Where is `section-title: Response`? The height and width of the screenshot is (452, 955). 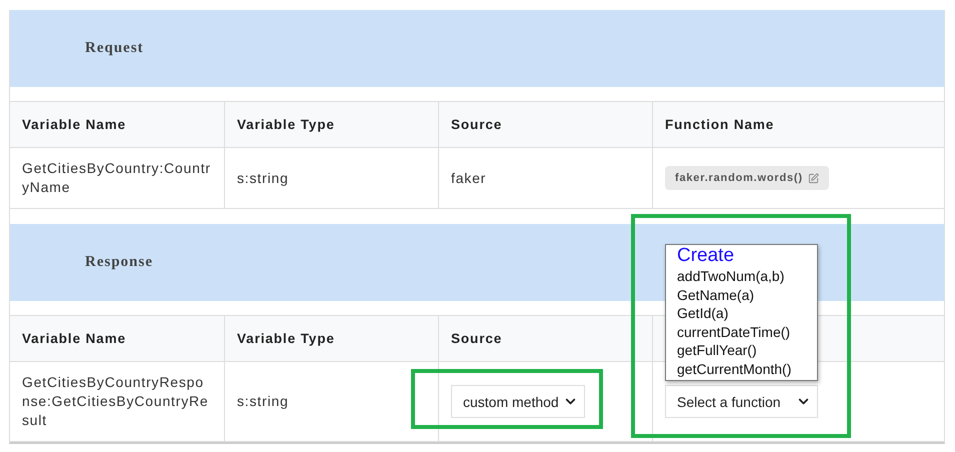
section-title: Response is located at coordinates (119, 262).